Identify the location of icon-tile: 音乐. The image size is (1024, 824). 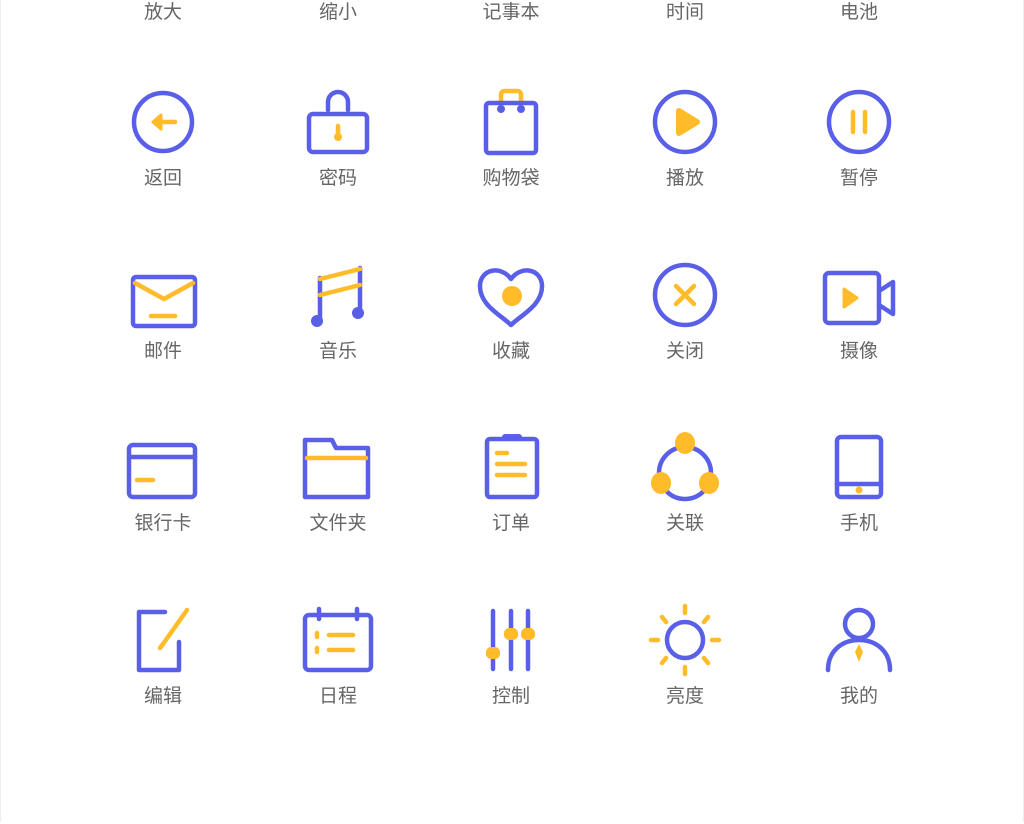
(338, 330).